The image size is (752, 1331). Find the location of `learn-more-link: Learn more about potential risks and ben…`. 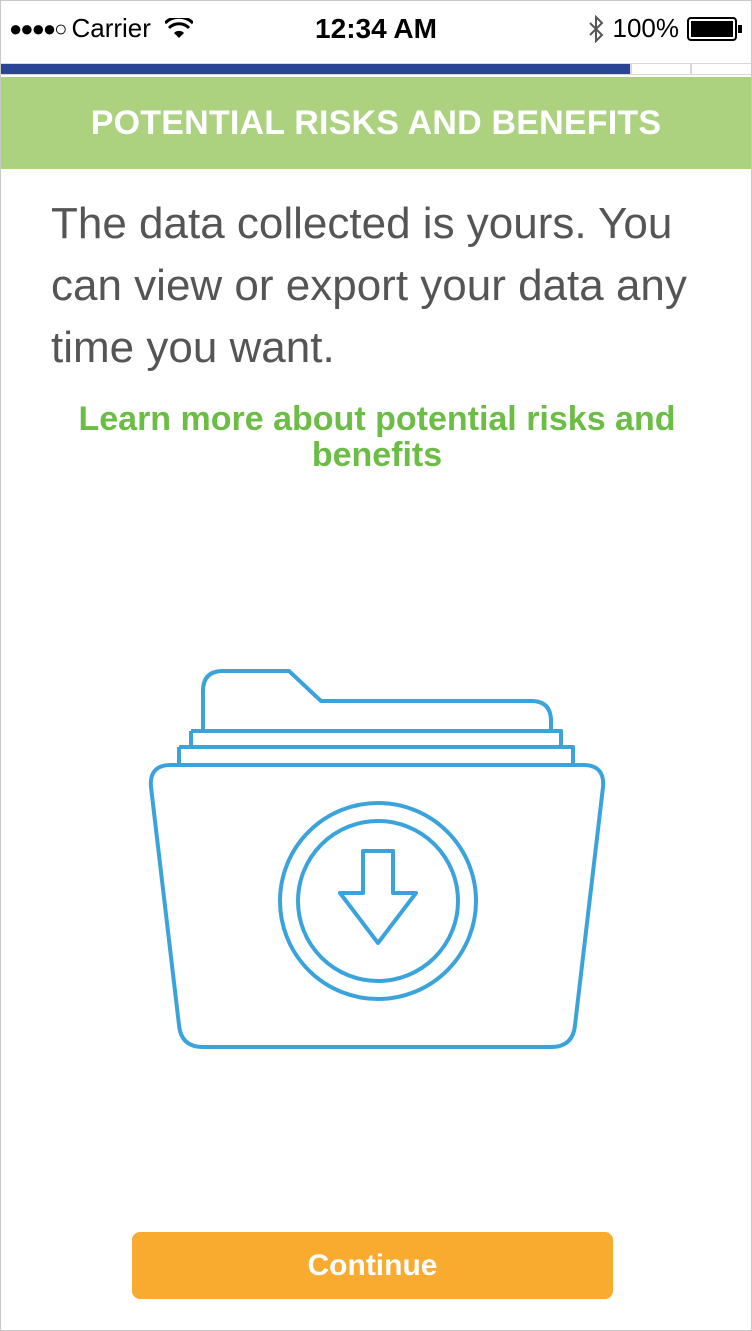

learn-more-link: Learn more about potential risks and ben… is located at coordinates (377, 437).